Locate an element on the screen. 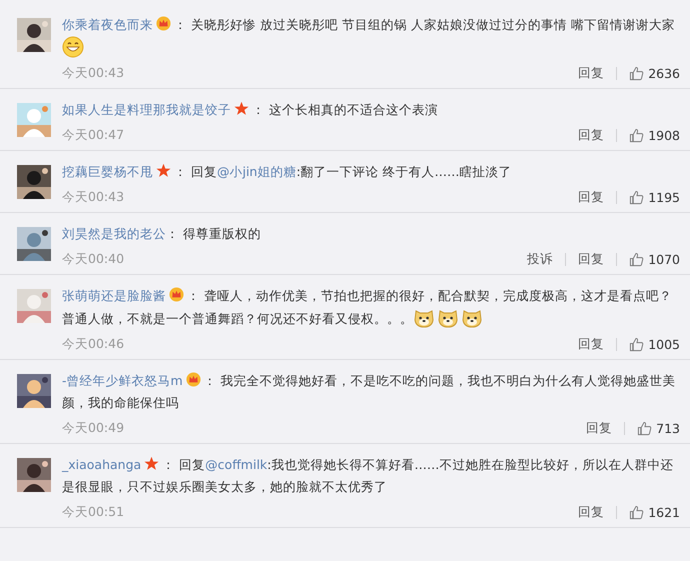 Image resolution: width=690 pixels, height=561 pixels. like-count: 1005 is located at coordinates (664, 344).